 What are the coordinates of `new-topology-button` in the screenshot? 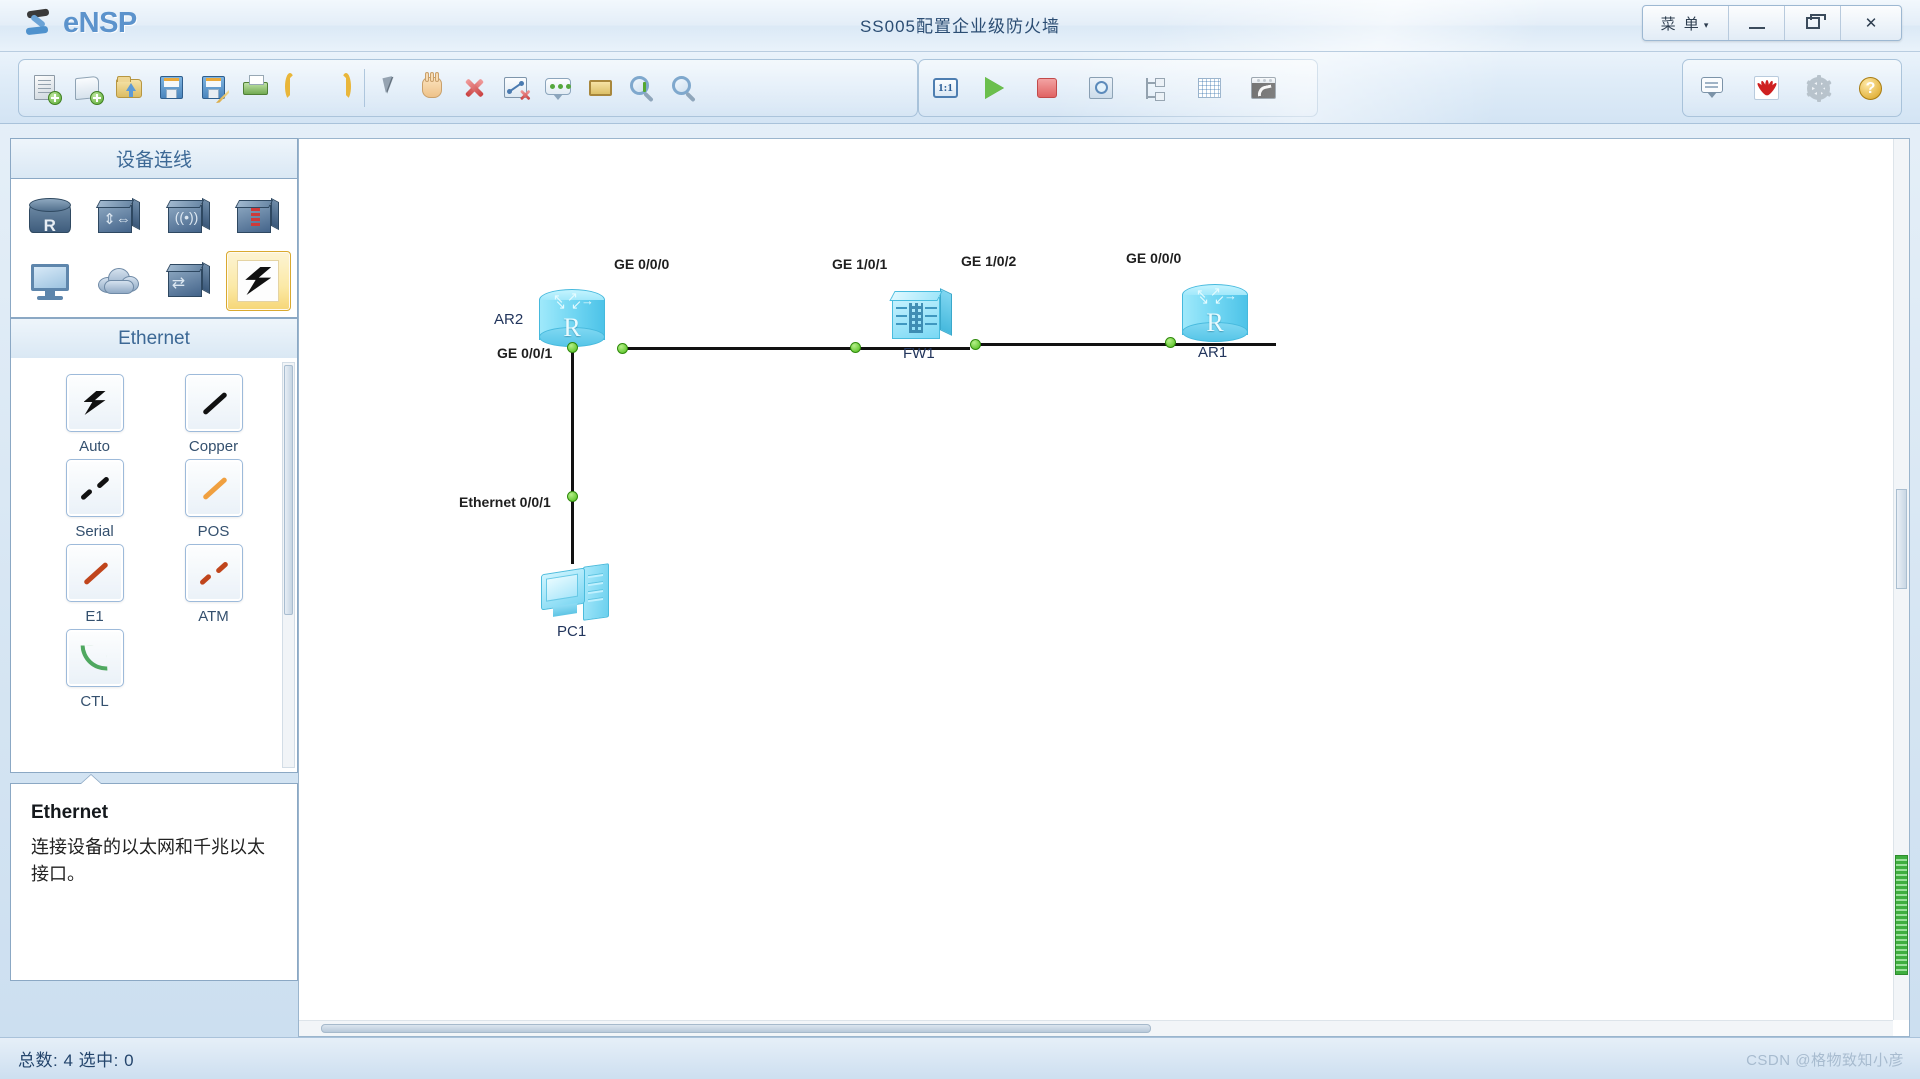 It's located at (45, 88).